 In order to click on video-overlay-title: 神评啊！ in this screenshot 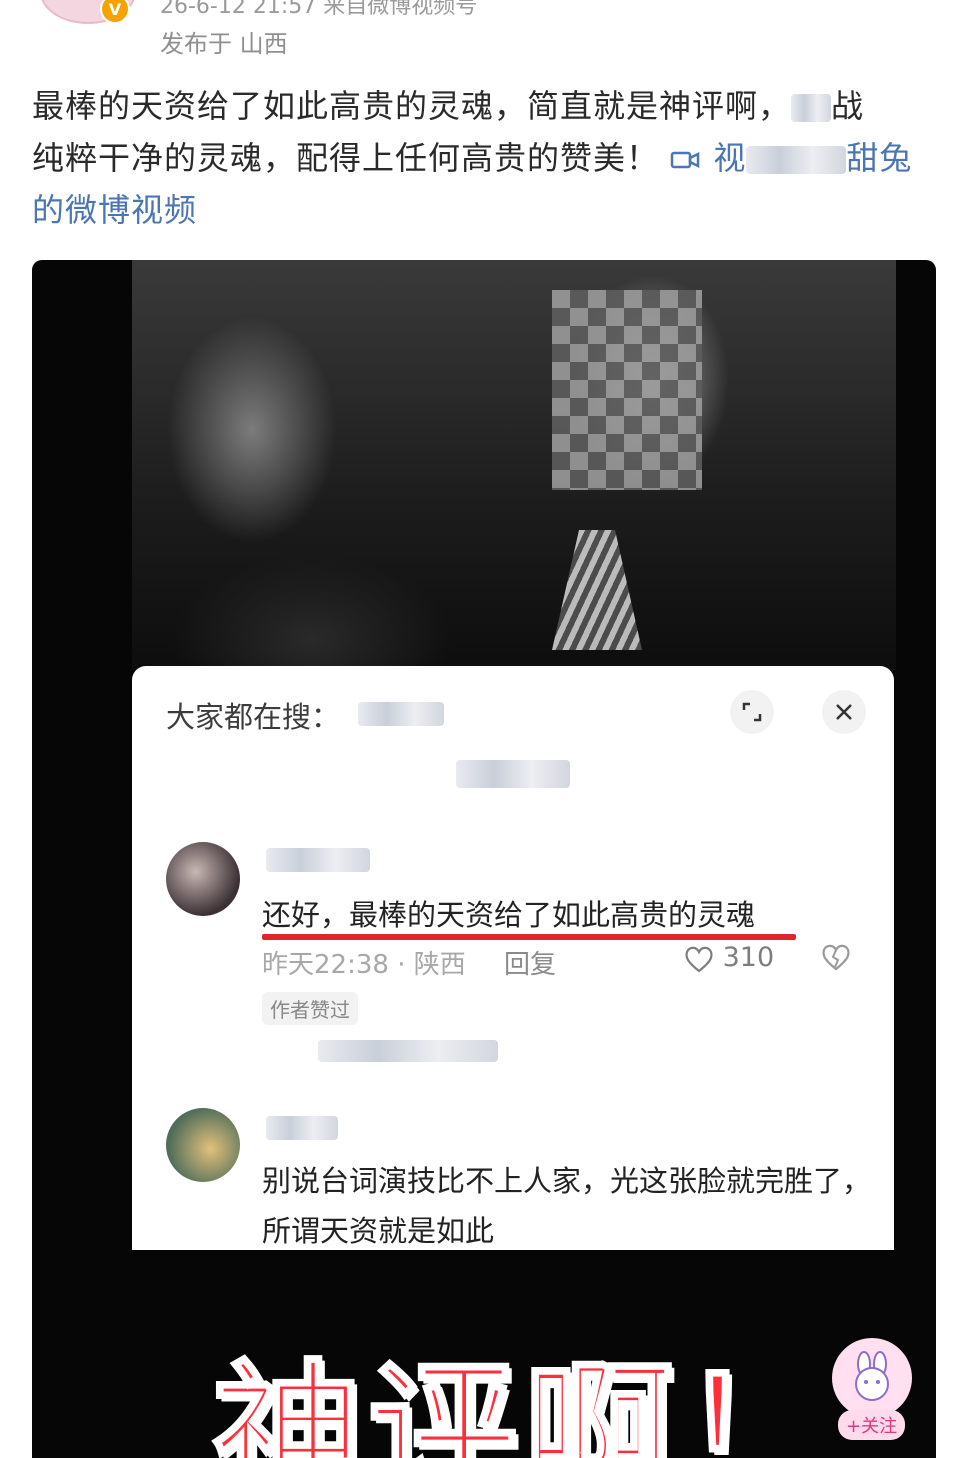, I will do `click(523, 1401)`.